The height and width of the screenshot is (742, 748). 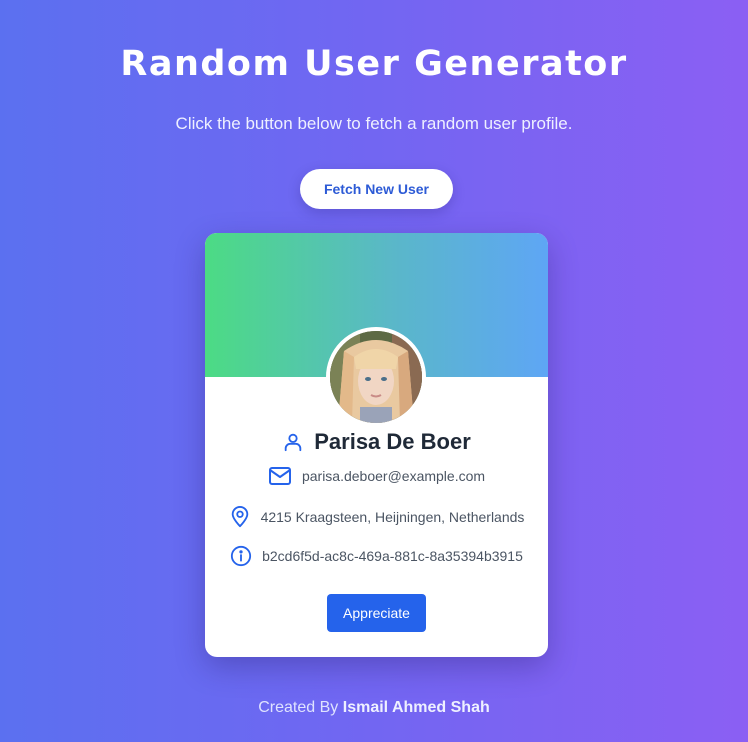 What do you see at coordinates (241, 556) in the screenshot?
I see `info-icon` at bounding box center [241, 556].